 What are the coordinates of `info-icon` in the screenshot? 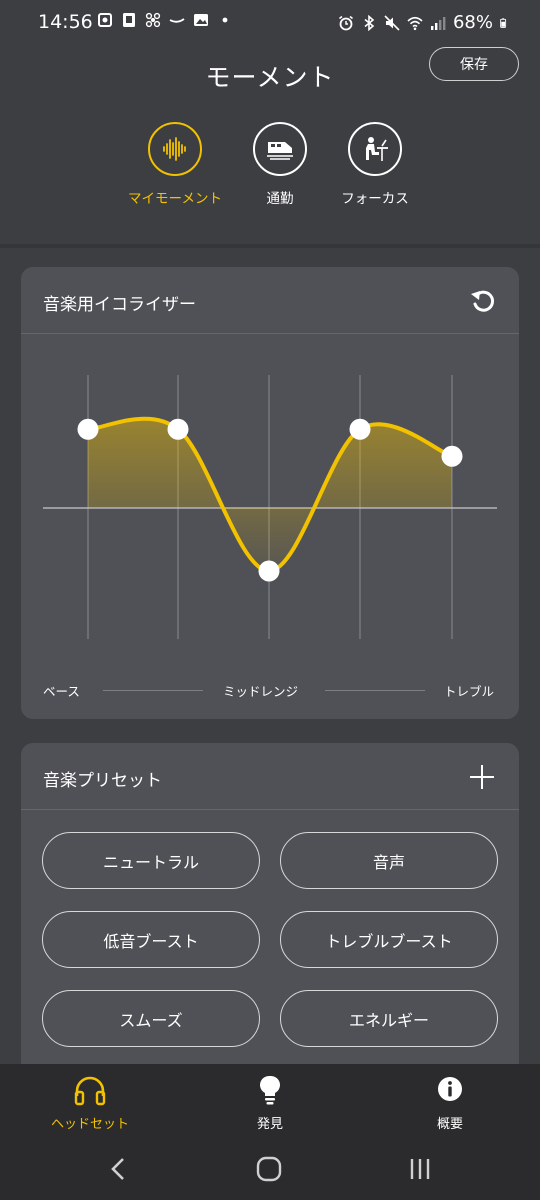 It's located at (450, 1089).